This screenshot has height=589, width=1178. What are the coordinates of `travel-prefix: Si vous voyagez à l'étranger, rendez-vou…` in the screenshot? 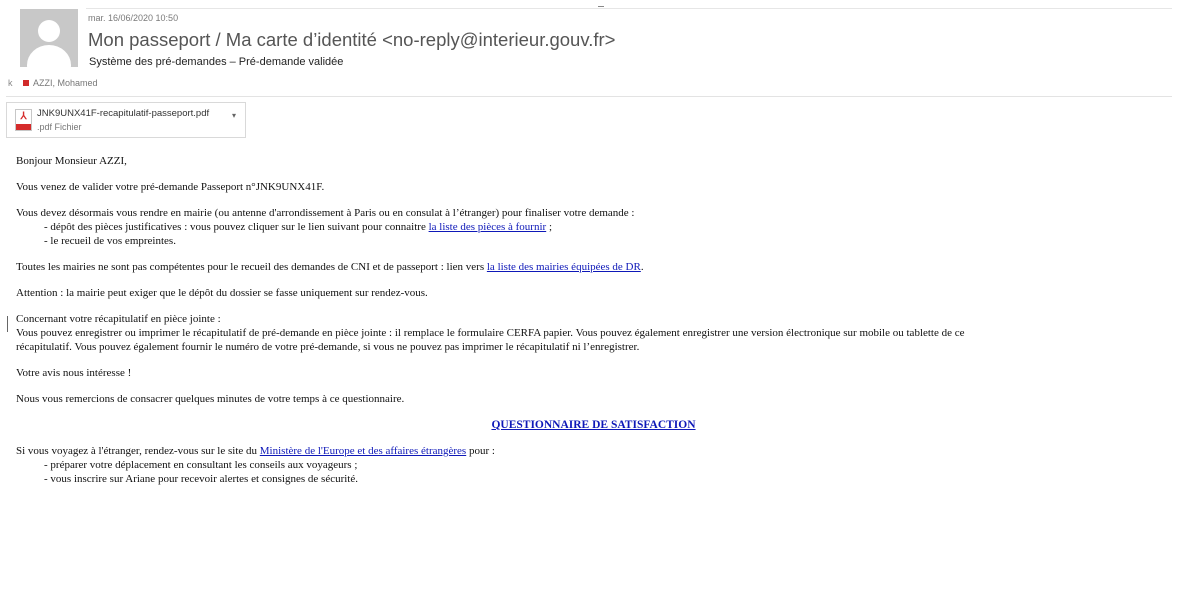 It's located at (138, 451).